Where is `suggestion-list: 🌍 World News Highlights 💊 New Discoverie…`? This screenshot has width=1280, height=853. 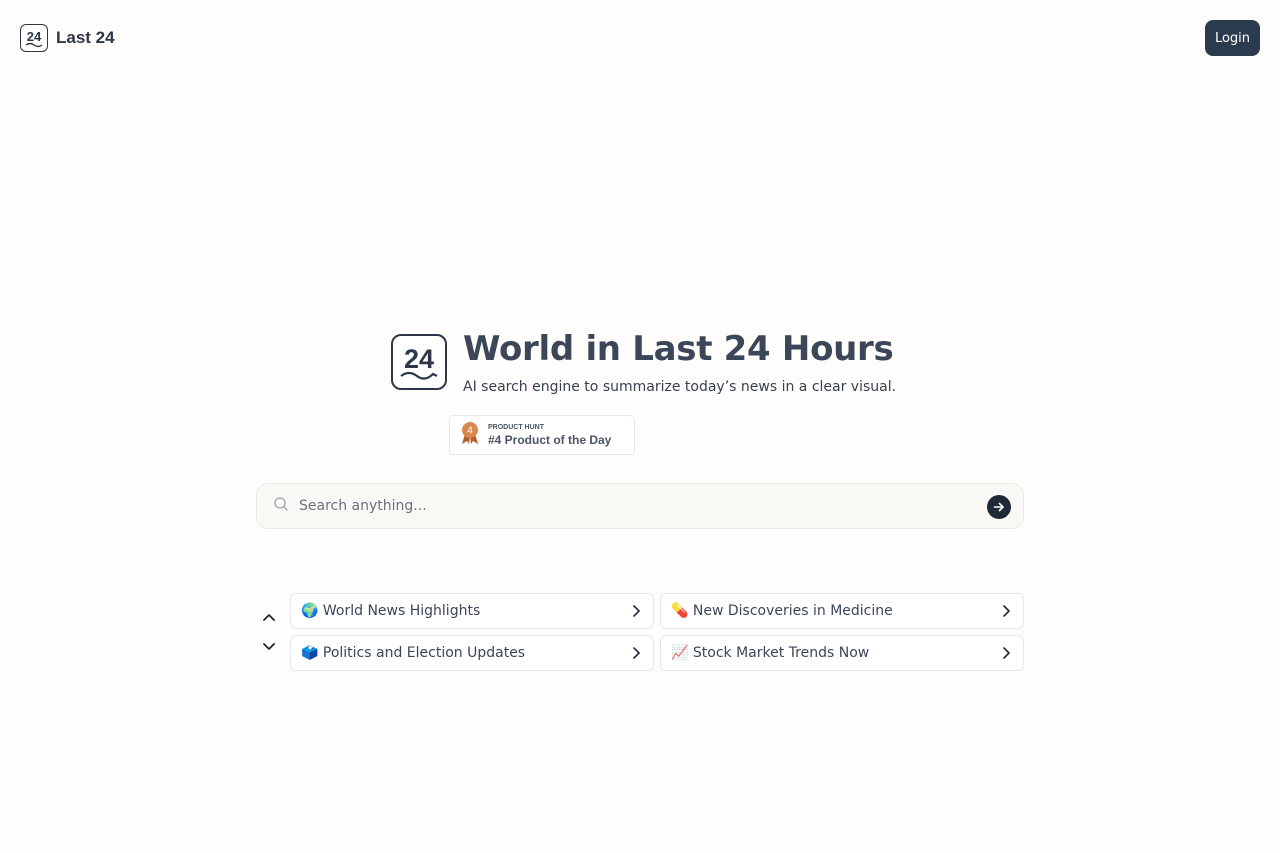
suggestion-list: 🌍 World News Highlights 💊 New Discoverie… is located at coordinates (657, 632).